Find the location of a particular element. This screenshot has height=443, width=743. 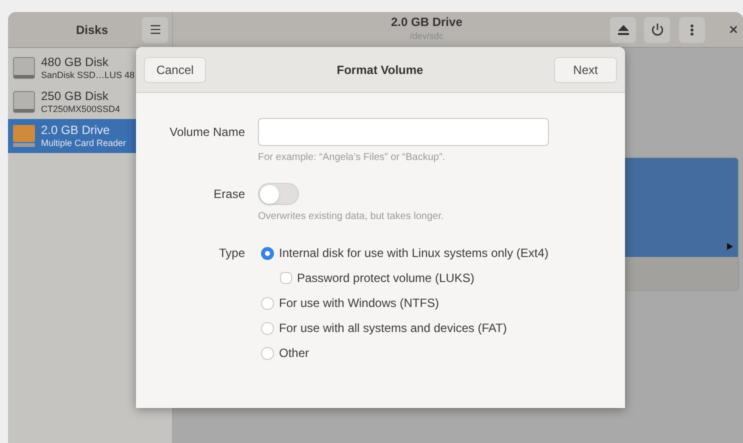

cancel-button: Cancel is located at coordinates (175, 69).